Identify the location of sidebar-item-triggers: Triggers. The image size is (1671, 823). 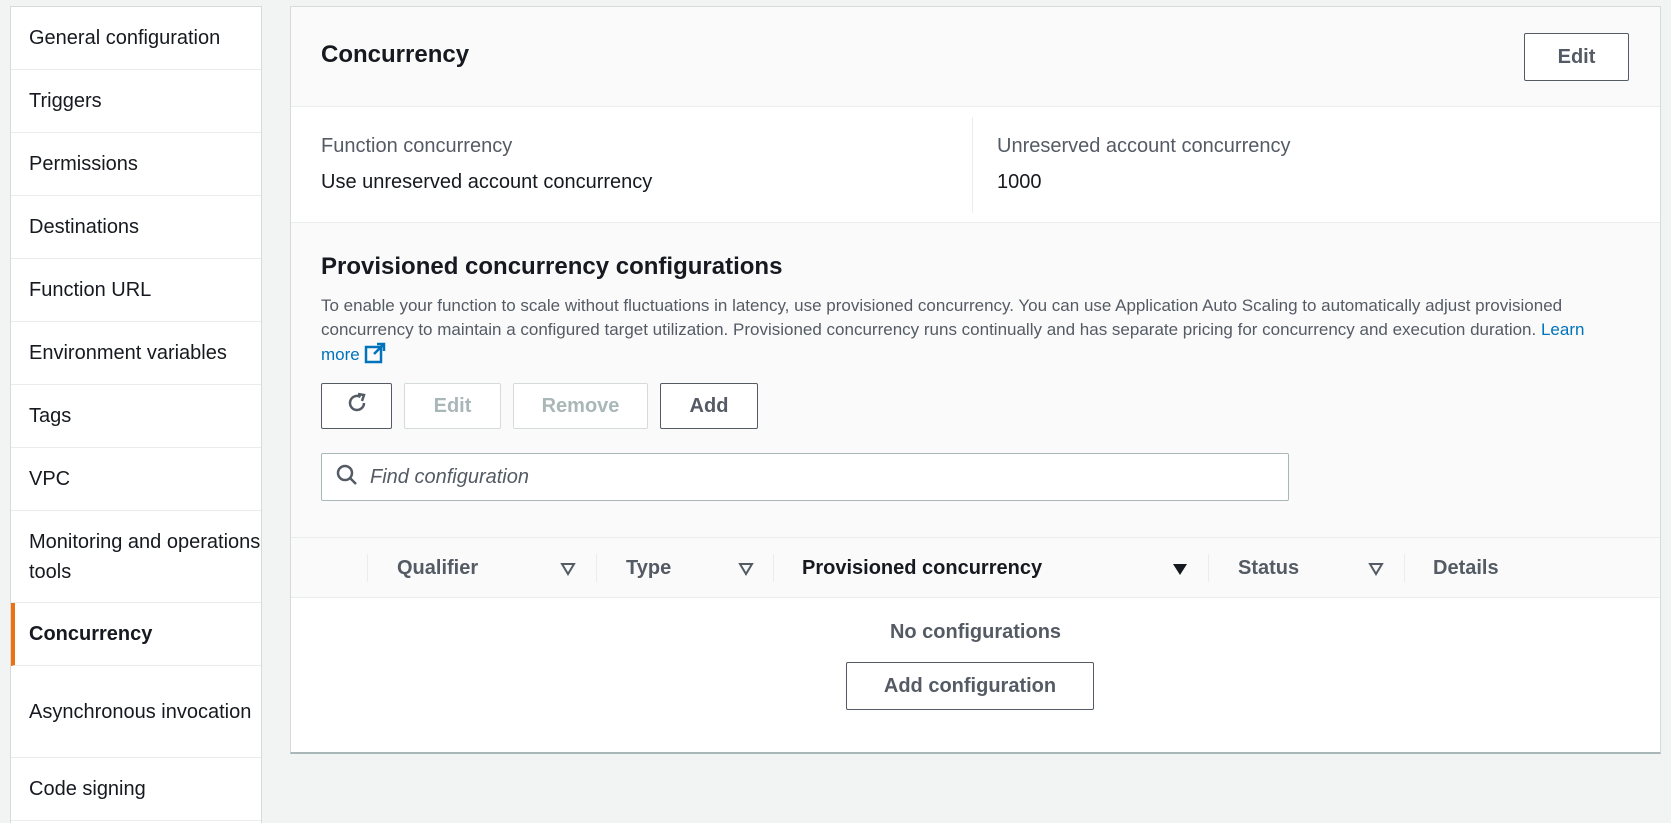
(136, 101).